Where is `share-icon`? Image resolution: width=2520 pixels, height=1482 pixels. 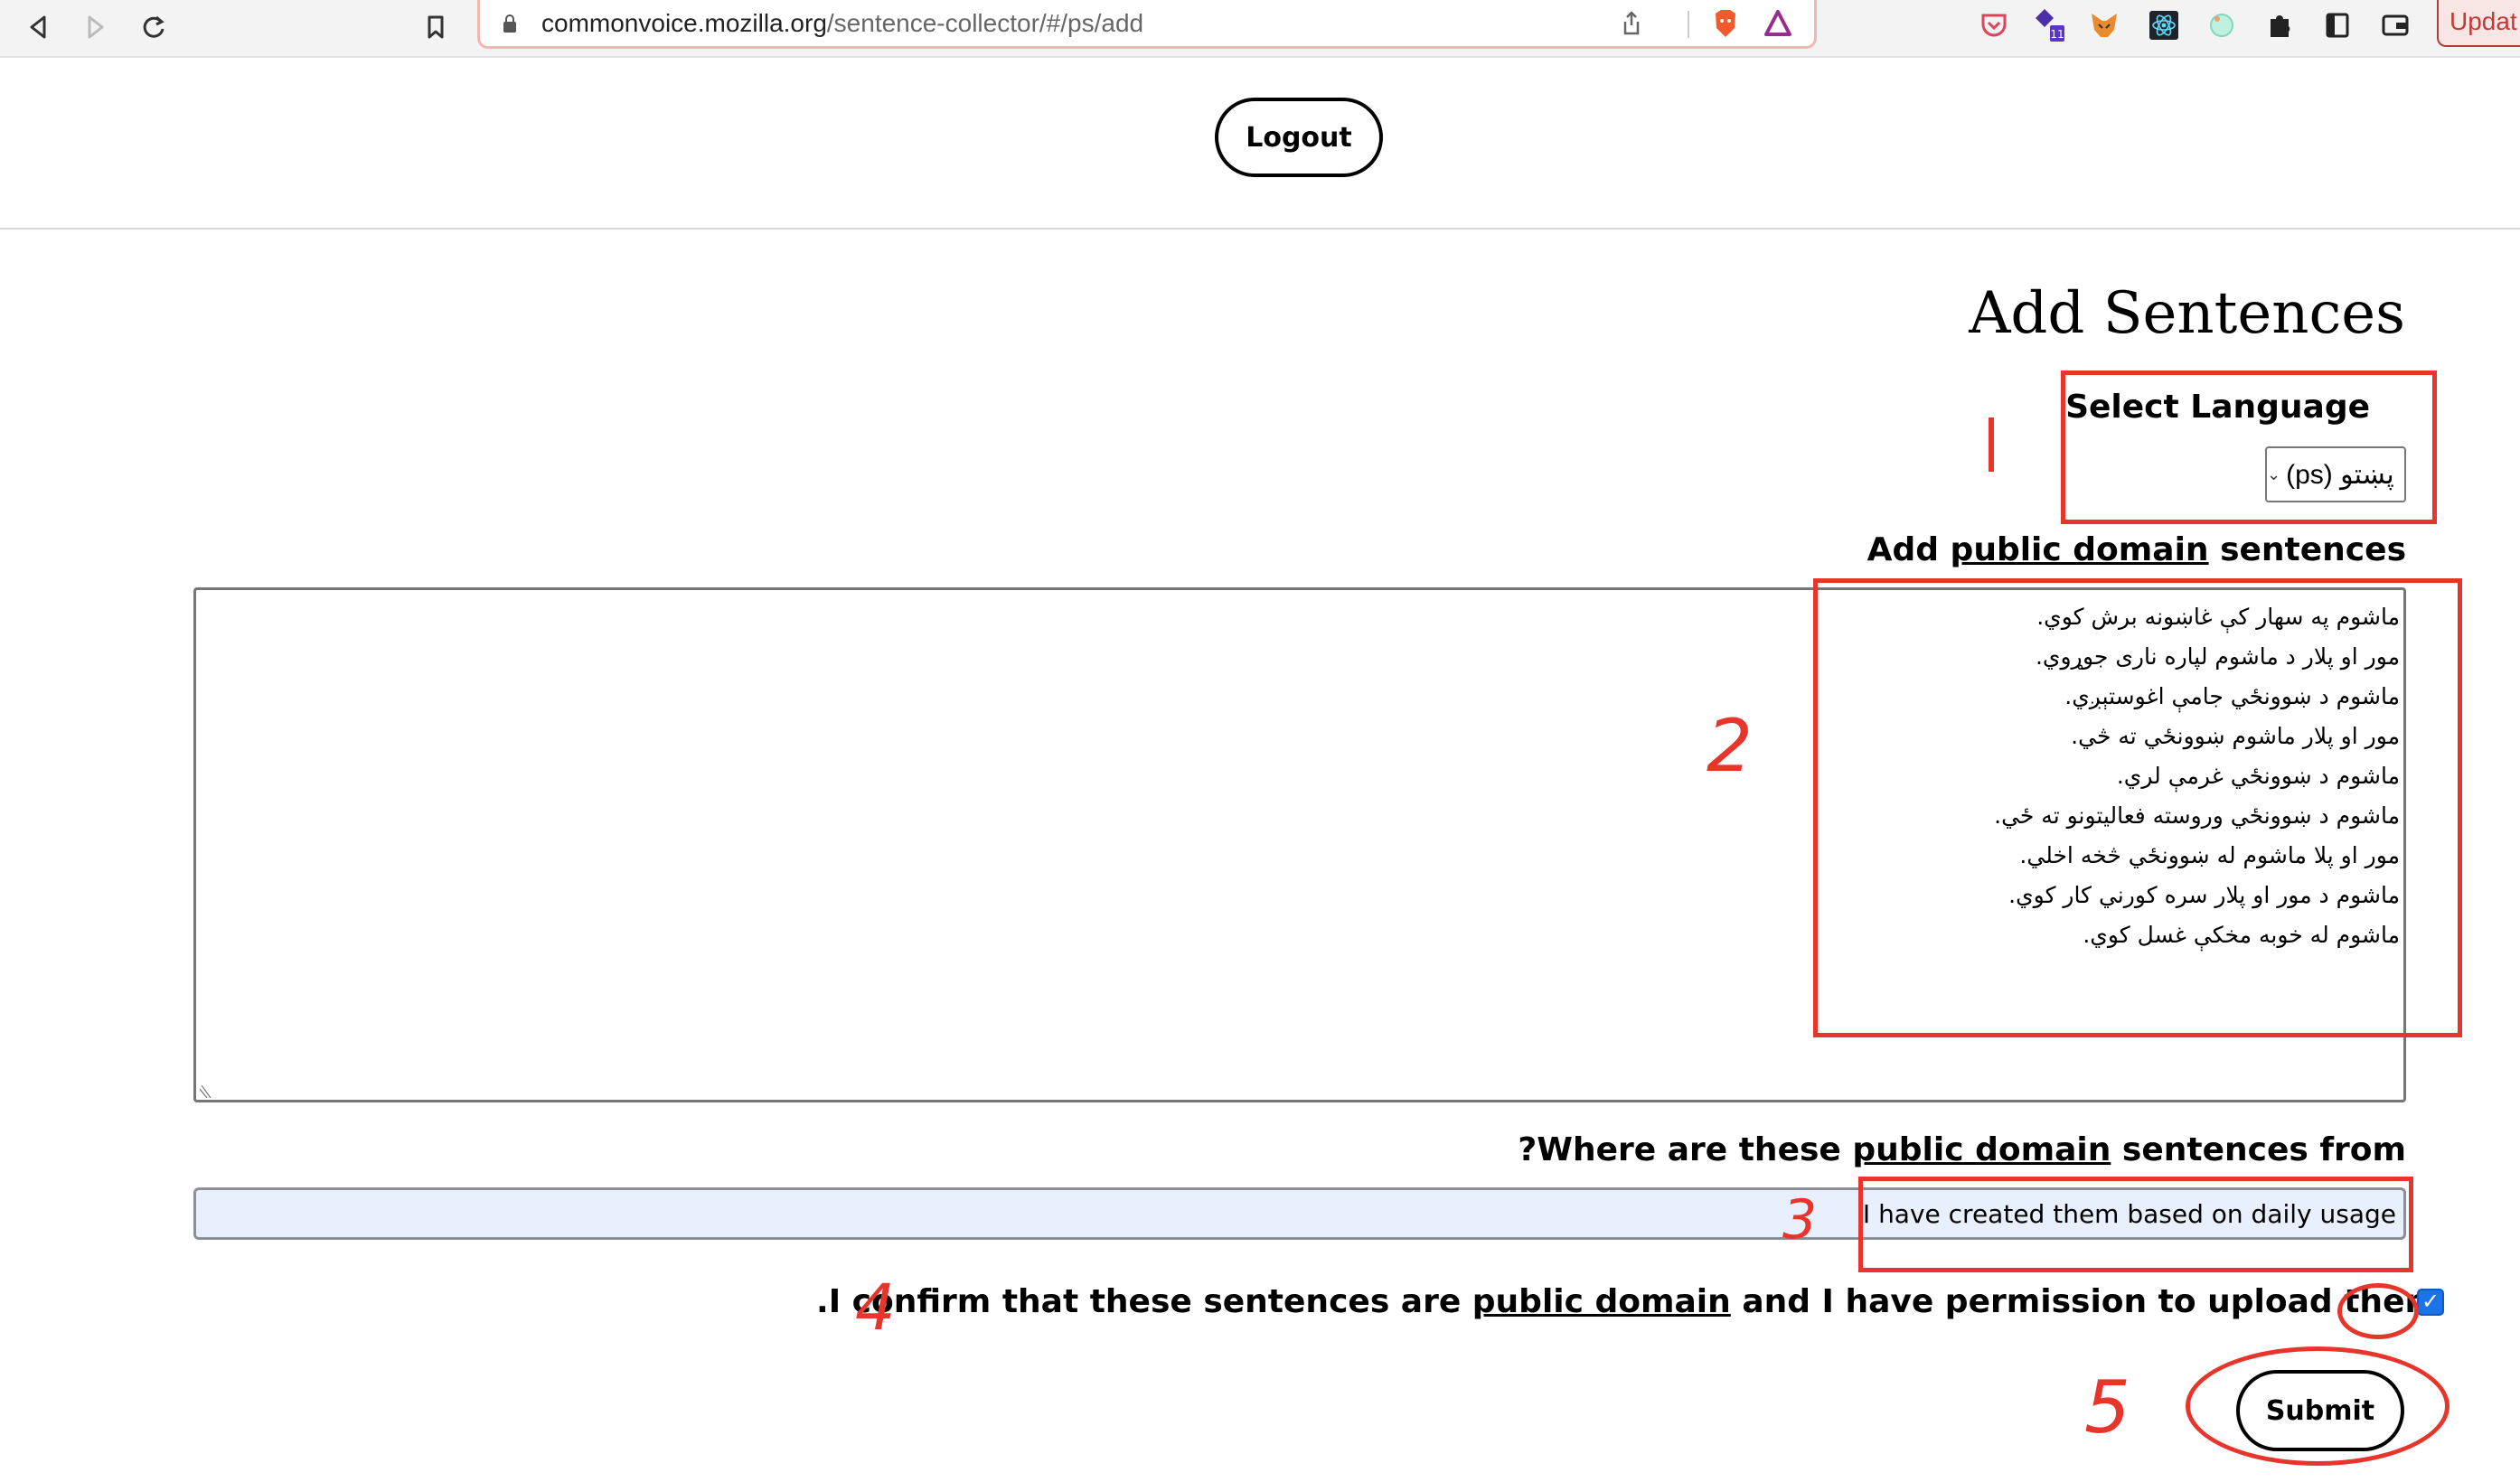 share-icon is located at coordinates (1632, 23).